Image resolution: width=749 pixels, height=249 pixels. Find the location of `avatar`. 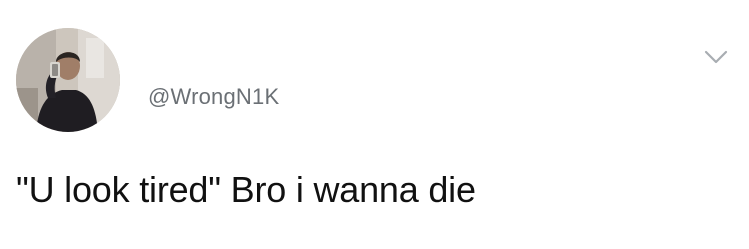

avatar is located at coordinates (68, 80).